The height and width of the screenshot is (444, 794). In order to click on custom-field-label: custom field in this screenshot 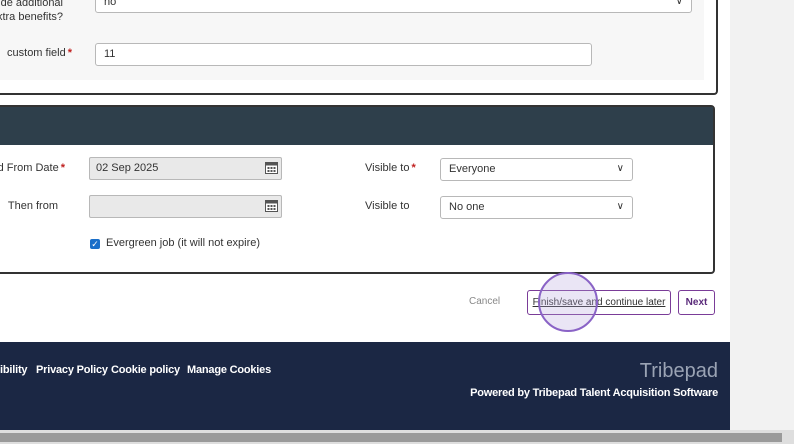, I will do `click(36, 53)`.